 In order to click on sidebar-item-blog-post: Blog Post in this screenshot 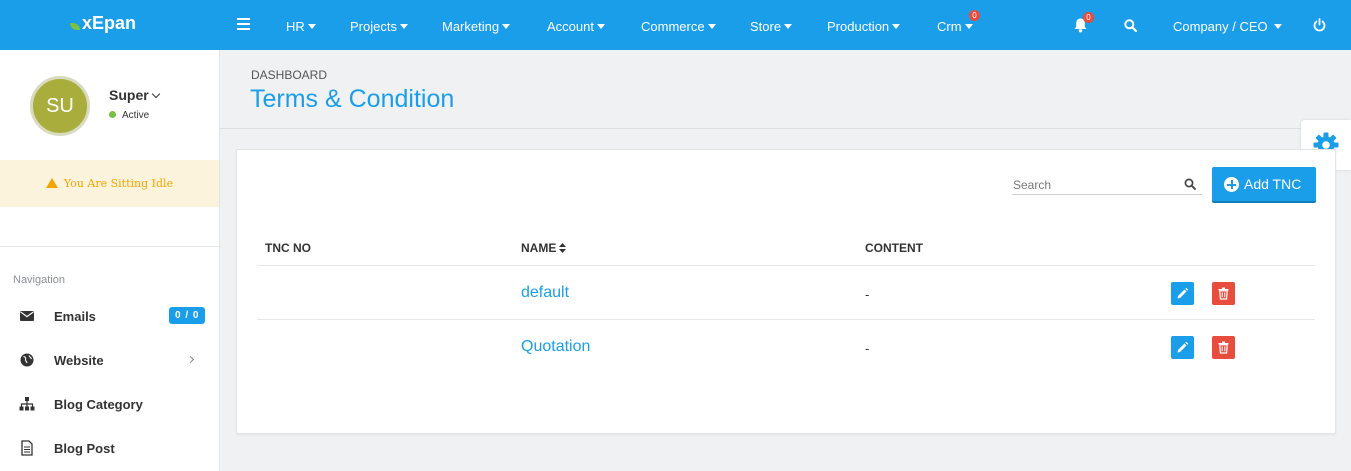, I will do `click(109, 448)`.